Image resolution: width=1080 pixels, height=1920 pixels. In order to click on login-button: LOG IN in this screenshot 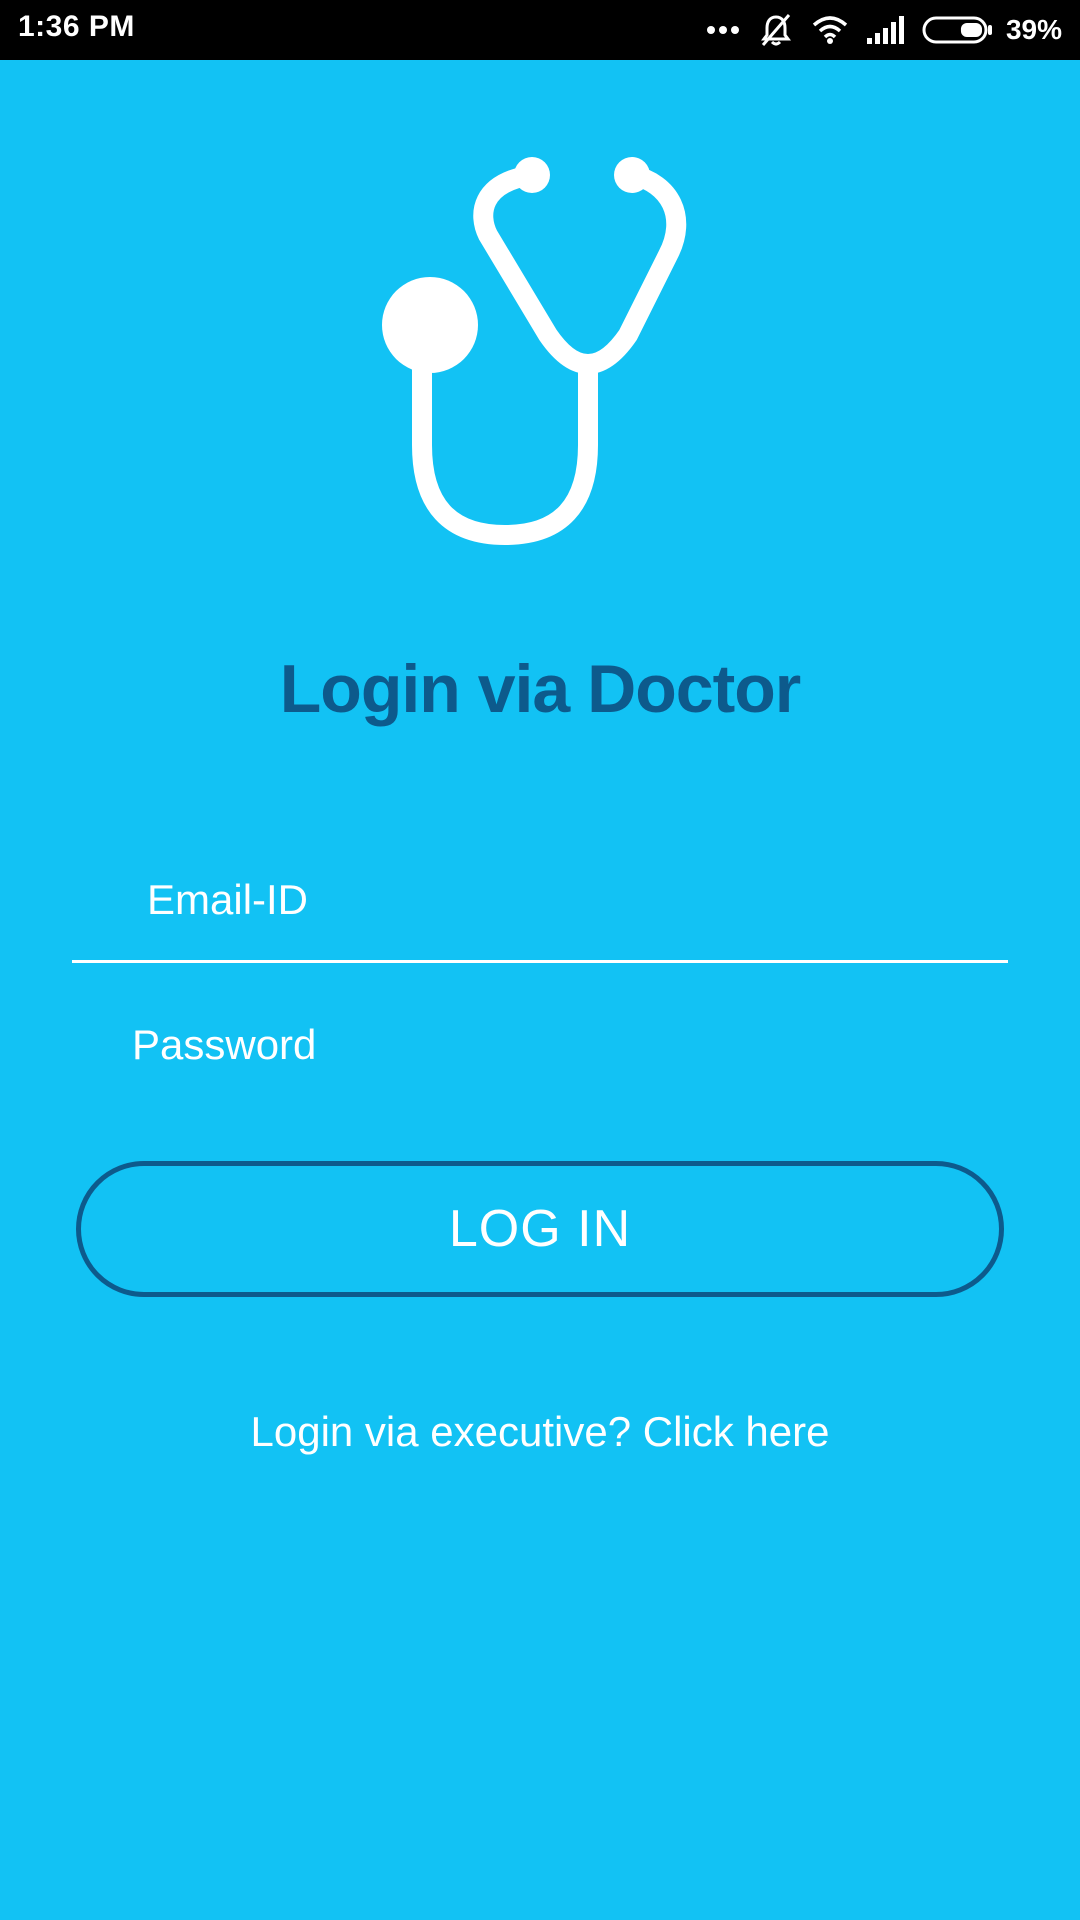, I will do `click(540, 1229)`.